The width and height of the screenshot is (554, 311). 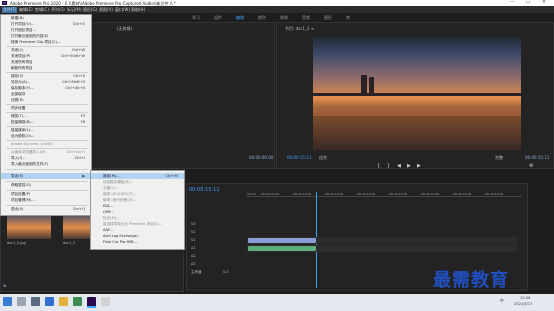 I want to click on menu-edit: 编辑(E), so click(x=26, y=10).